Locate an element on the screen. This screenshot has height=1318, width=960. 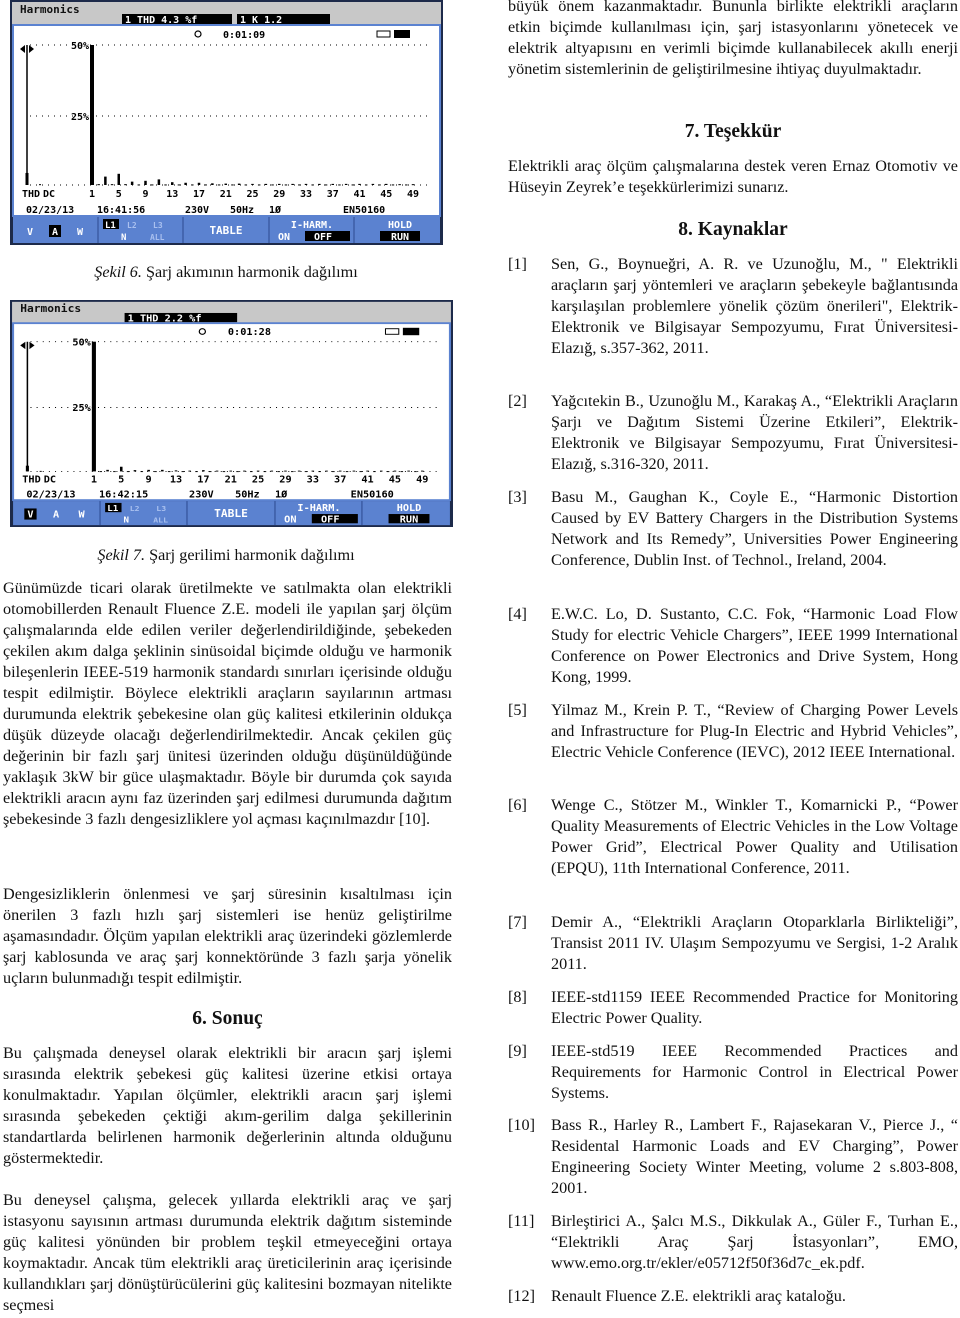
axis-tick-label: 9 is located at coordinates (145, 194).